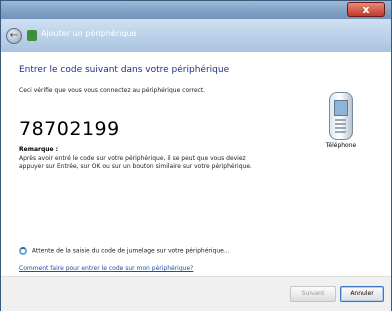 This screenshot has width=392, height=311. What do you see at coordinates (313, 294) in the screenshot?
I see `next-button: Suivant` at bounding box center [313, 294].